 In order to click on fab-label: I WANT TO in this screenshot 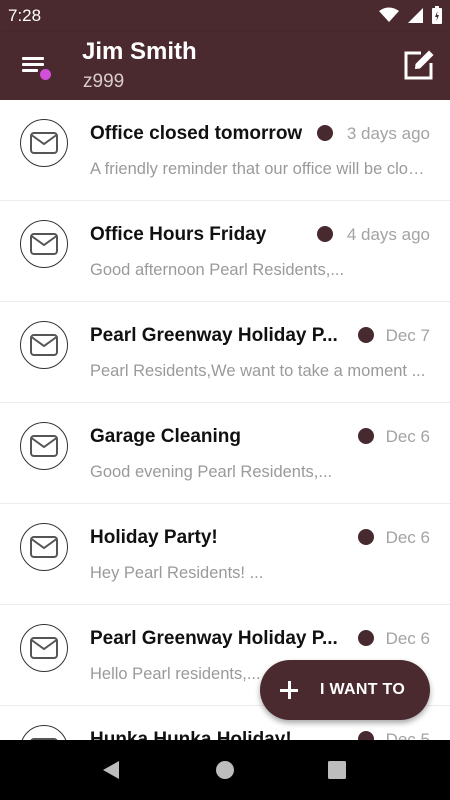, I will do `click(363, 689)`.